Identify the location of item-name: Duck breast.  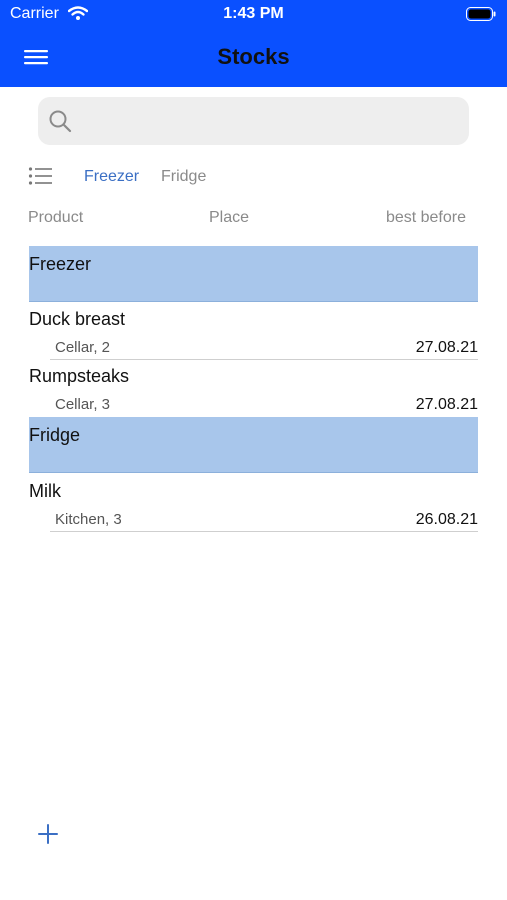
(77, 319).